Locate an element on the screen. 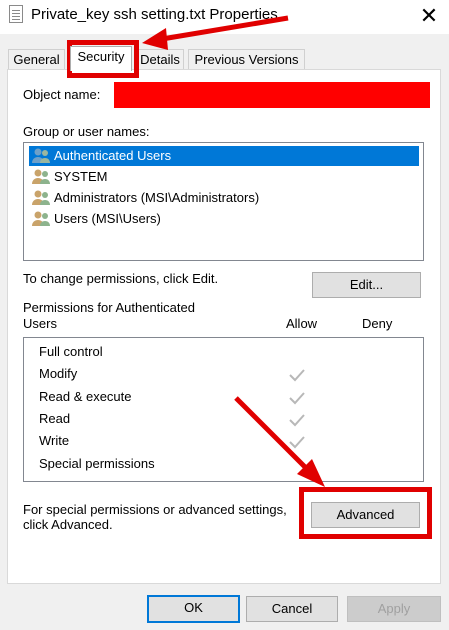 This screenshot has height=630, width=449. permission-write: Write is located at coordinates (54, 440).